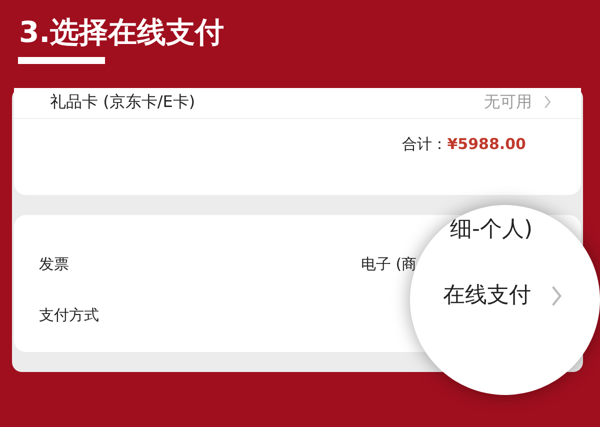 This screenshot has width=600, height=427. I want to click on magnified-text: 在线支付, so click(487, 296).